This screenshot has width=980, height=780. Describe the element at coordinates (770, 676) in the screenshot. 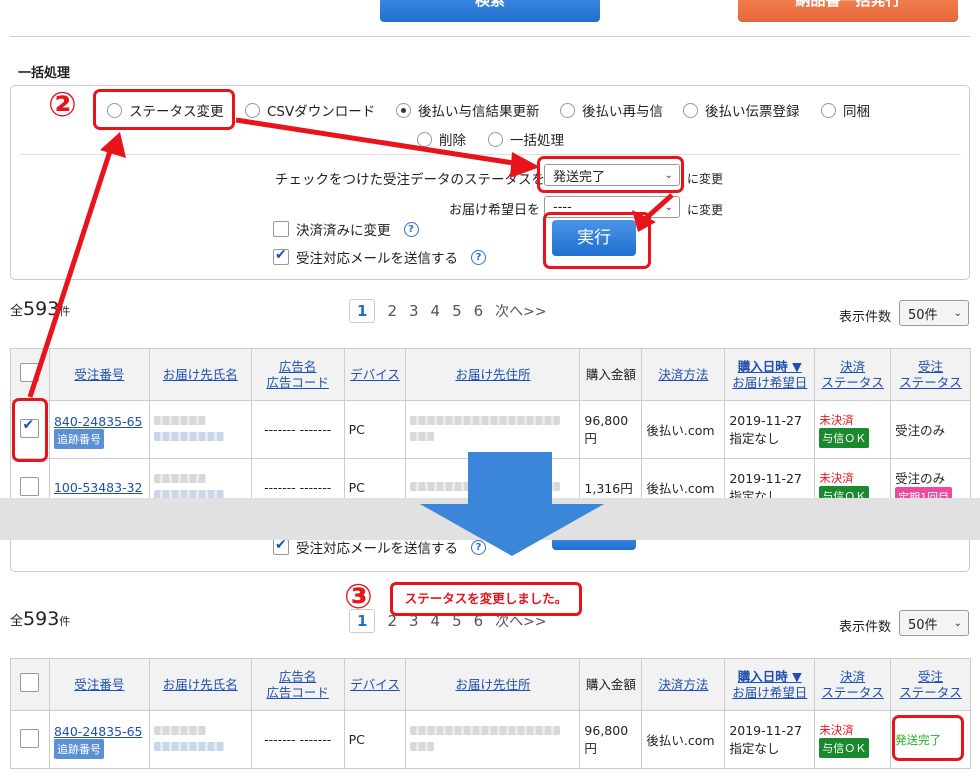

I see `col-label: 購入日時 ▼` at that location.